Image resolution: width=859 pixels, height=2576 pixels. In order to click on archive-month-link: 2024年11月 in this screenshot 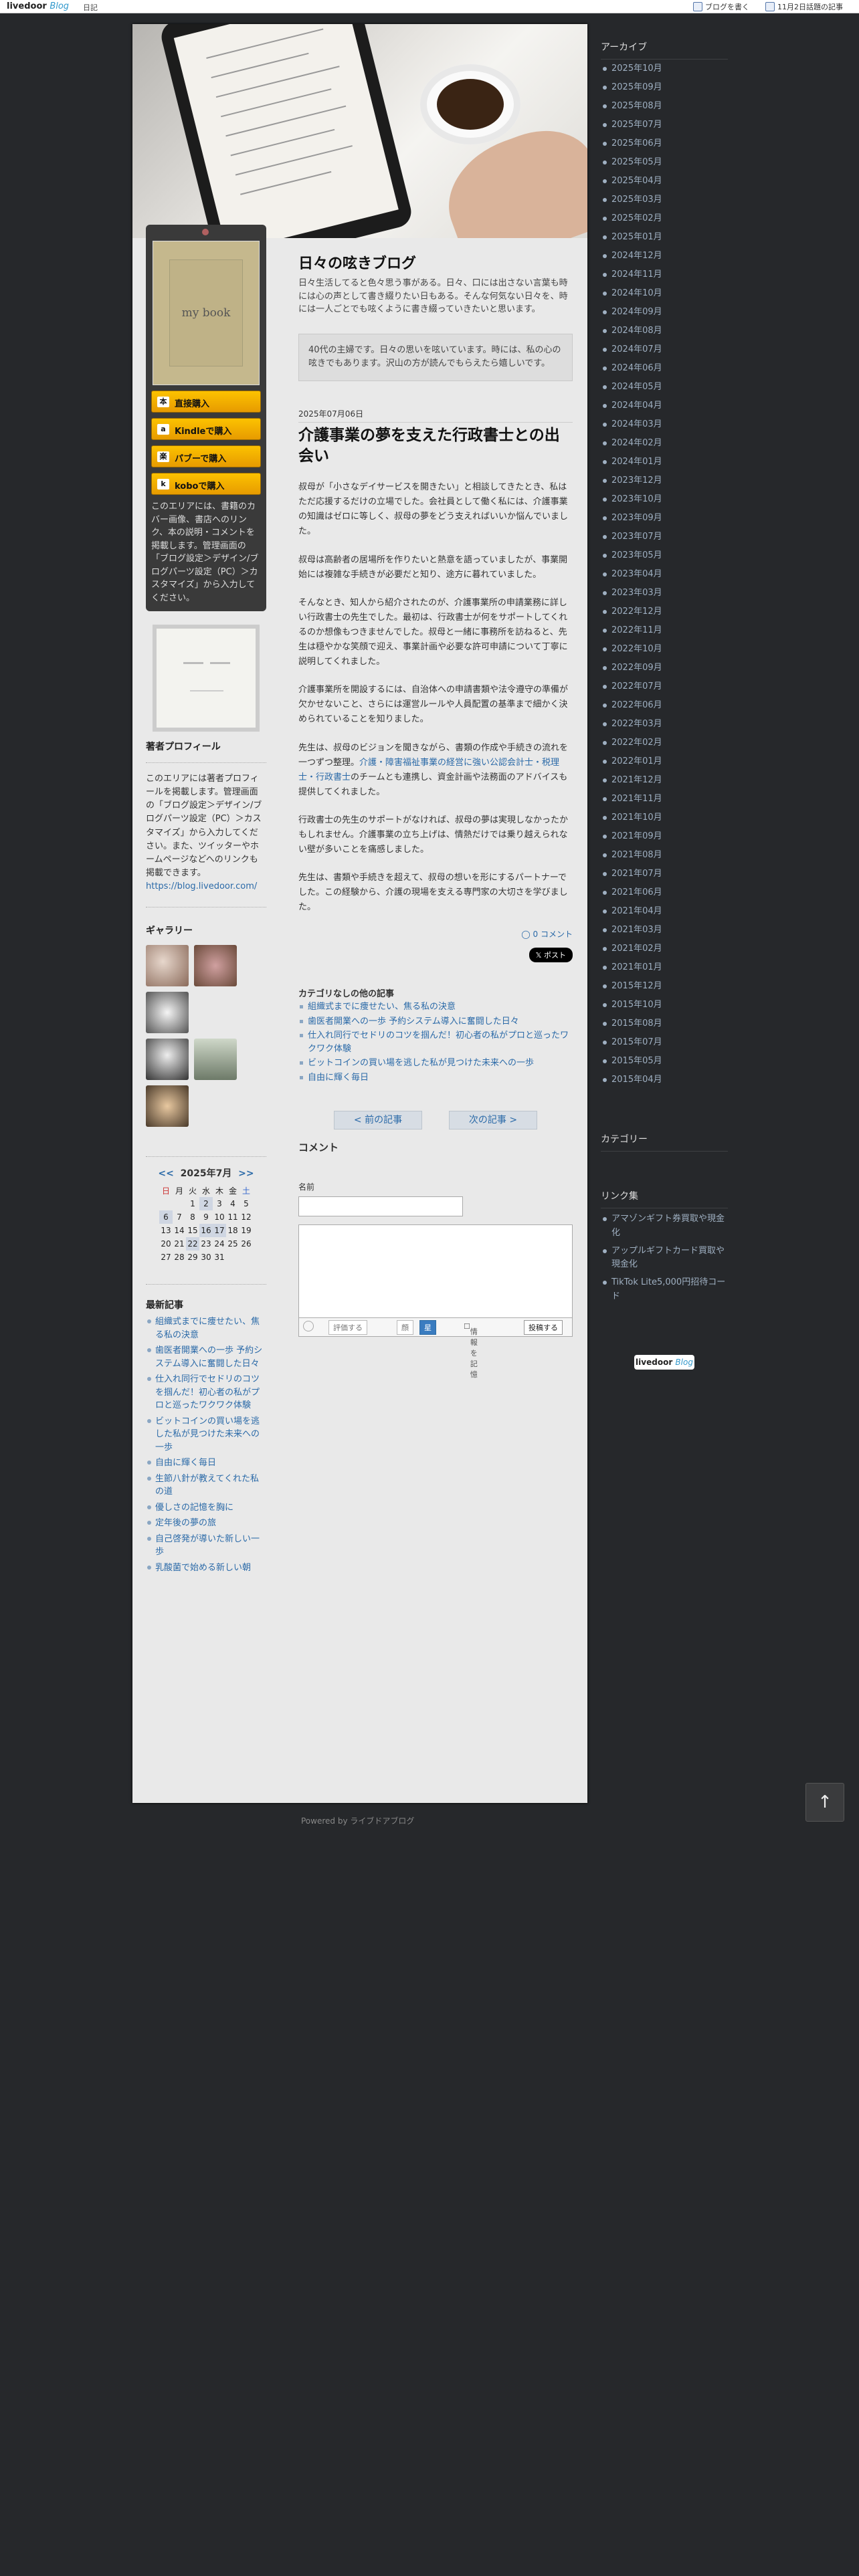, I will do `click(664, 275)`.